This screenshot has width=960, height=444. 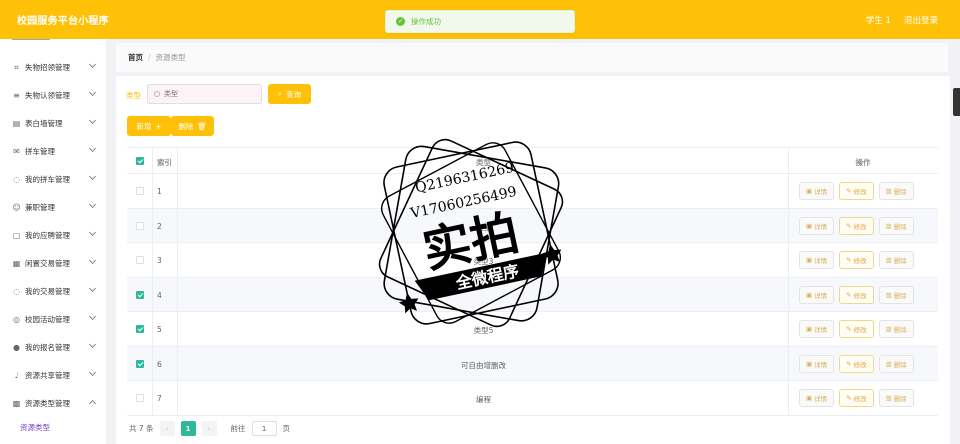 What do you see at coordinates (921, 20) in the screenshot?
I see `logout-link: 退出登录` at bounding box center [921, 20].